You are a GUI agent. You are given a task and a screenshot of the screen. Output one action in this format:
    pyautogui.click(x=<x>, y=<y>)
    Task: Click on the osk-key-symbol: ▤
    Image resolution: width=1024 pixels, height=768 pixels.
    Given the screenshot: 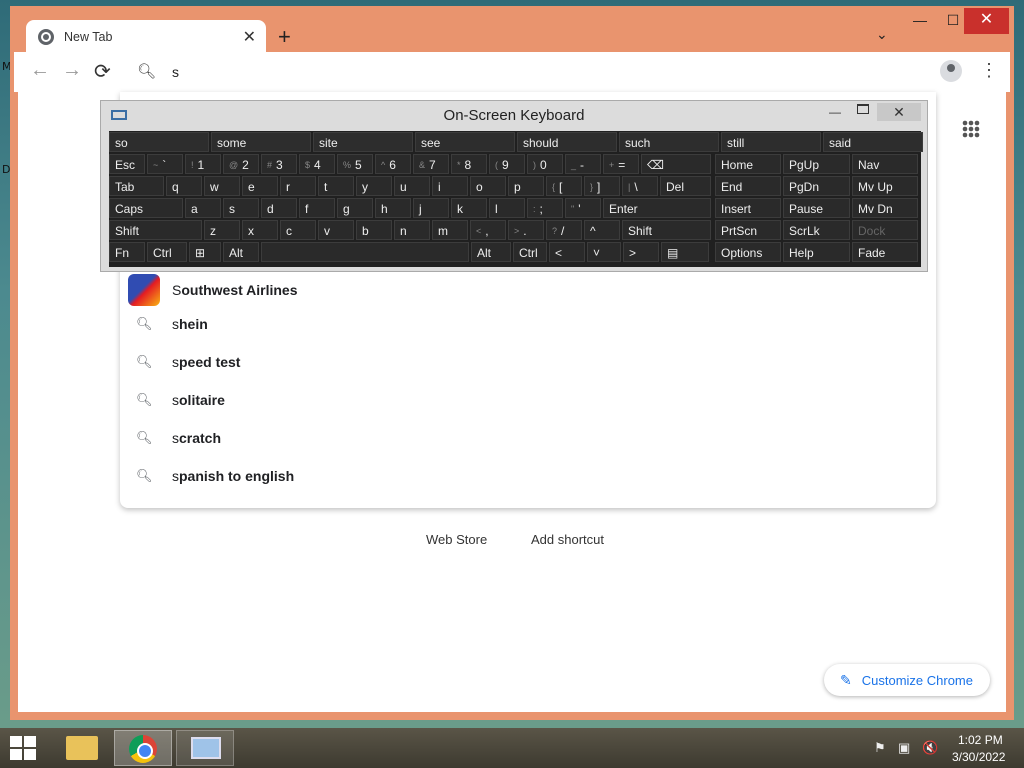 What is the action you would take?
    pyautogui.click(x=685, y=252)
    